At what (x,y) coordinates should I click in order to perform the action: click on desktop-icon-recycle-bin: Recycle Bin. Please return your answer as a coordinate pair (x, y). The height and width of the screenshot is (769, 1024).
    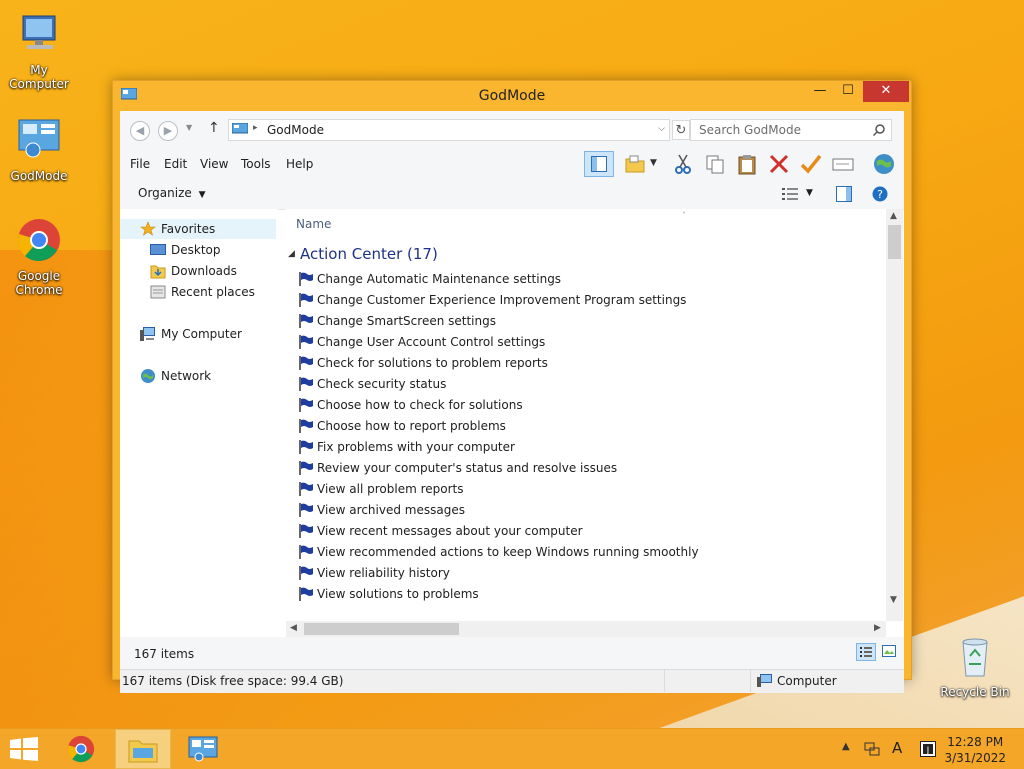
    Looking at the image, I should click on (975, 665).